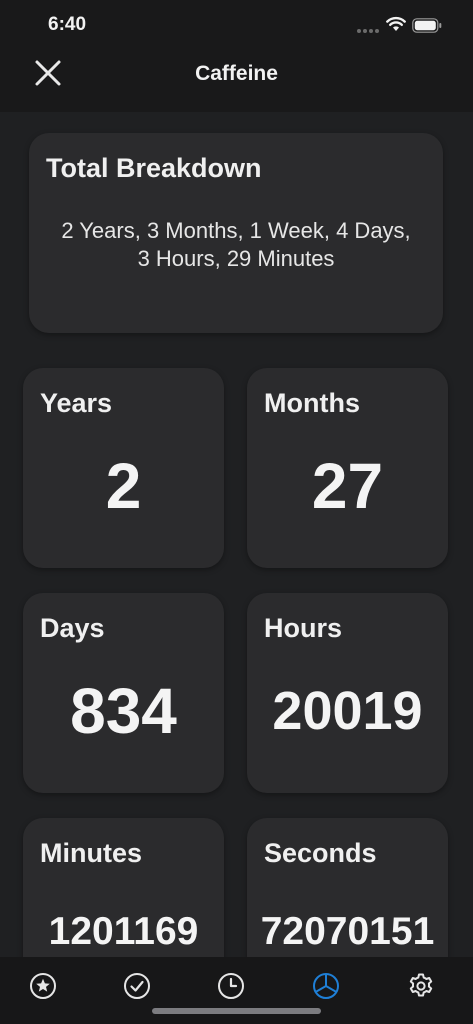 Image resolution: width=473 pixels, height=1024 pixels. What do you see at coordinates (231, 986) in the screenshot?
I see `clock-icon` at bounding box center [231, 986].